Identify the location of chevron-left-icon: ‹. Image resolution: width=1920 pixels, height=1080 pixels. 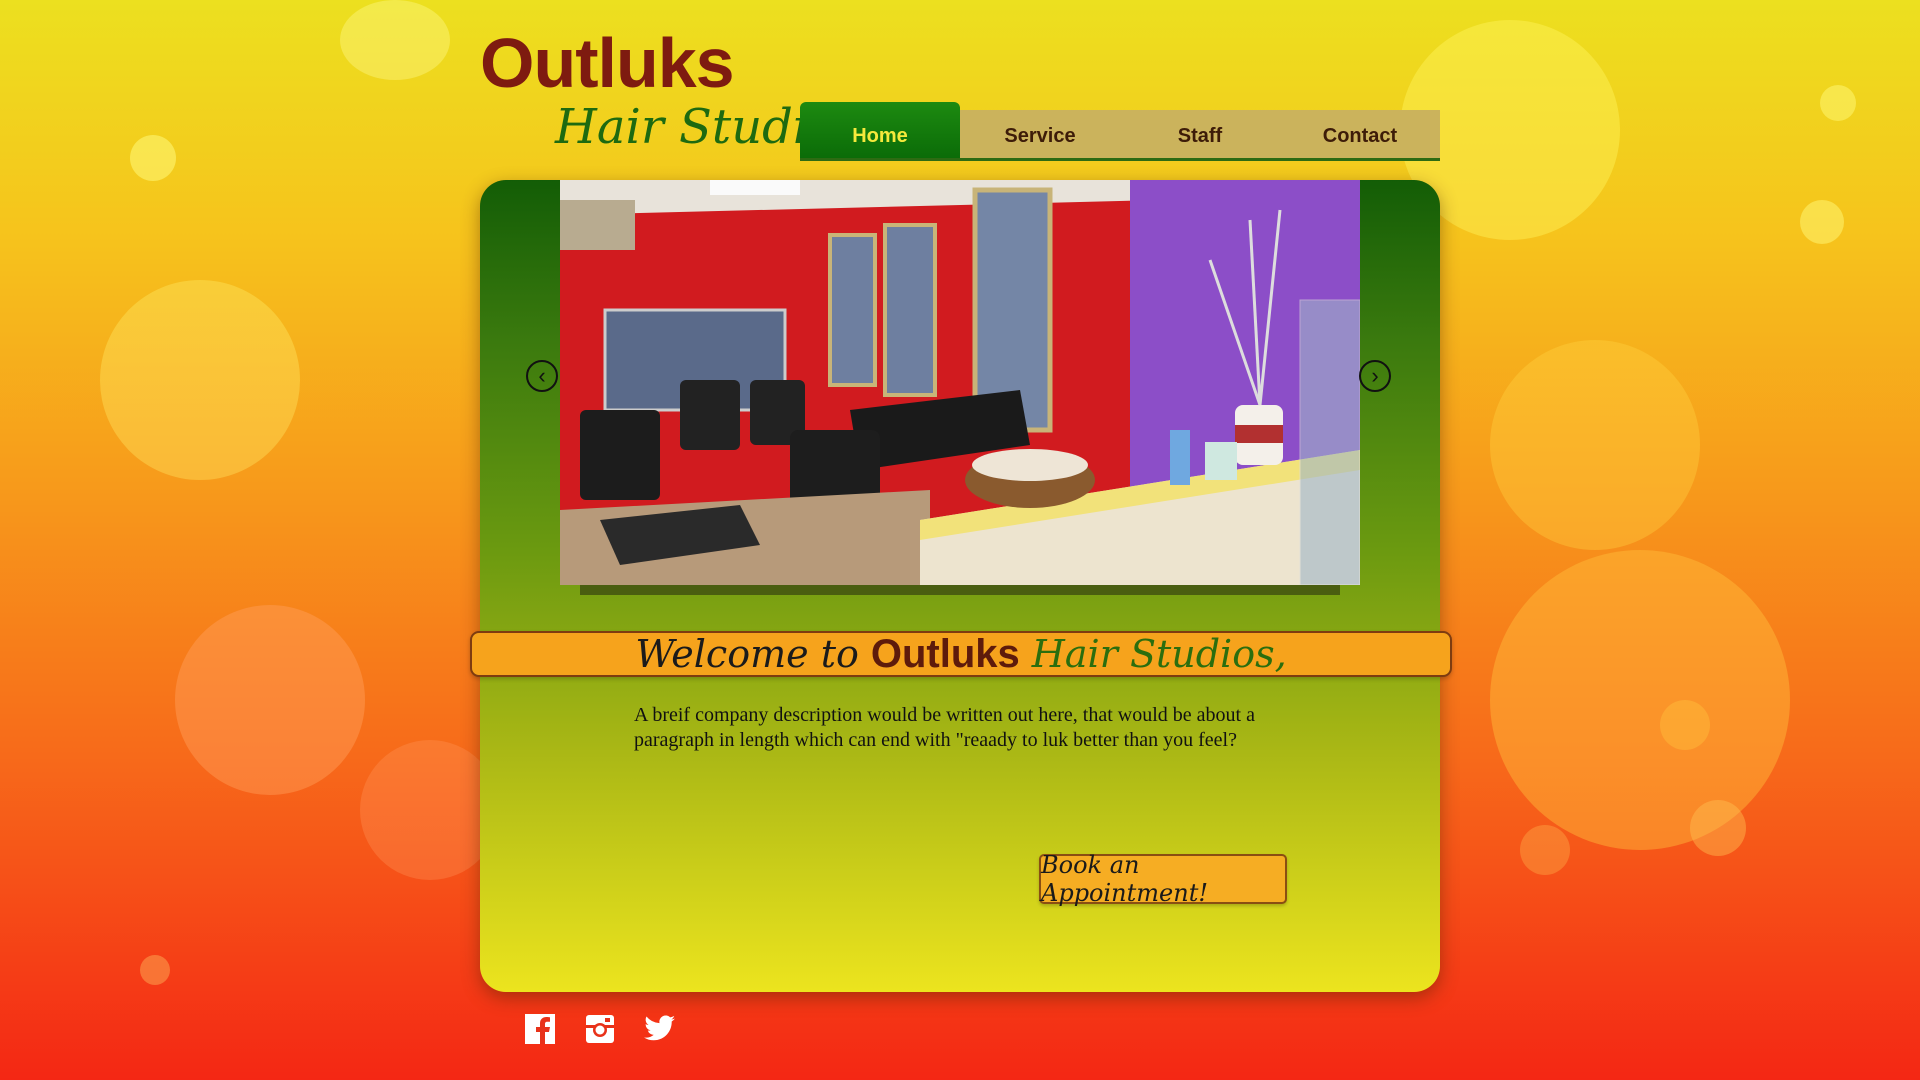
(542, 376).